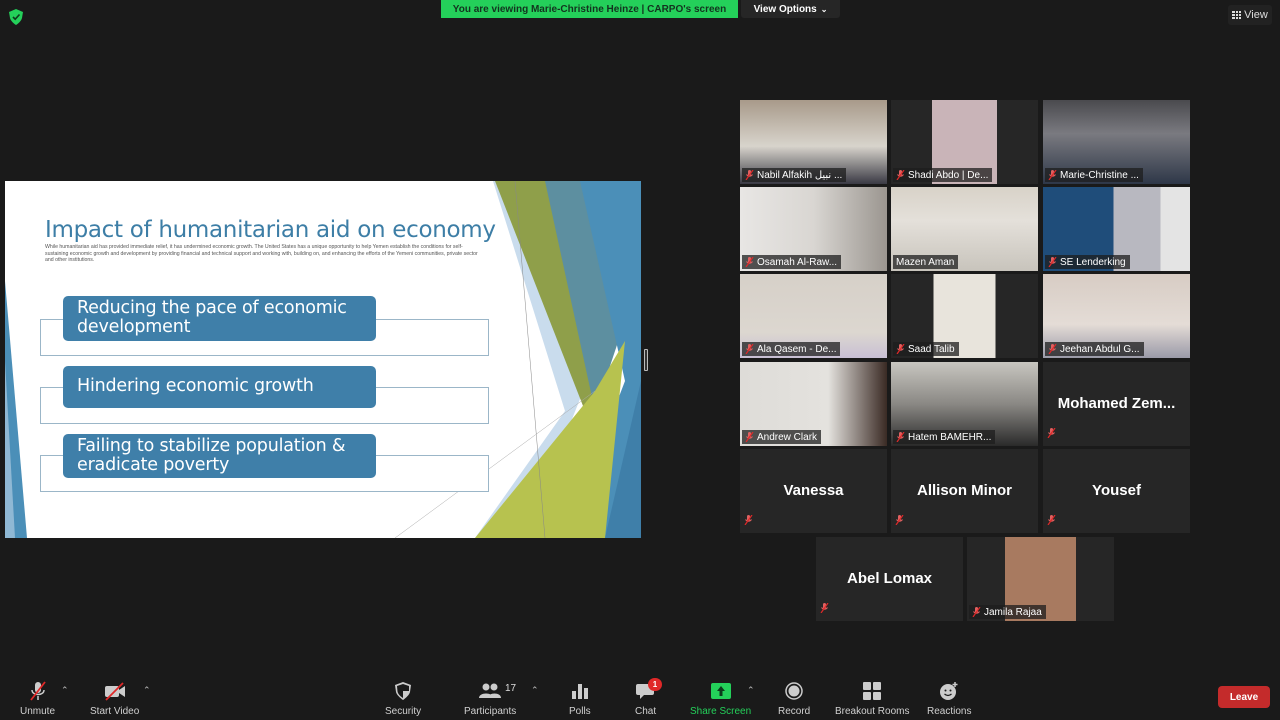  What do you see at coordinates (813, 404) in the screenshot?
I see `participant-tile: Andrew Clark` at bounding box center [813, 404].